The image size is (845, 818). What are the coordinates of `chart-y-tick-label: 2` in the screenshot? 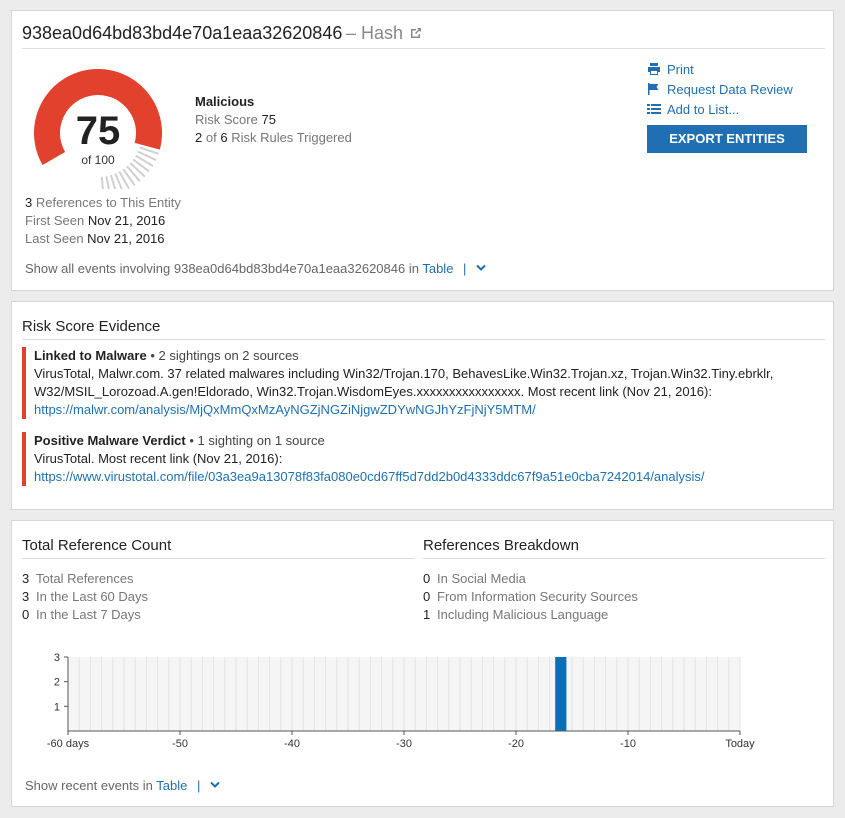 It's located at (57, 683).